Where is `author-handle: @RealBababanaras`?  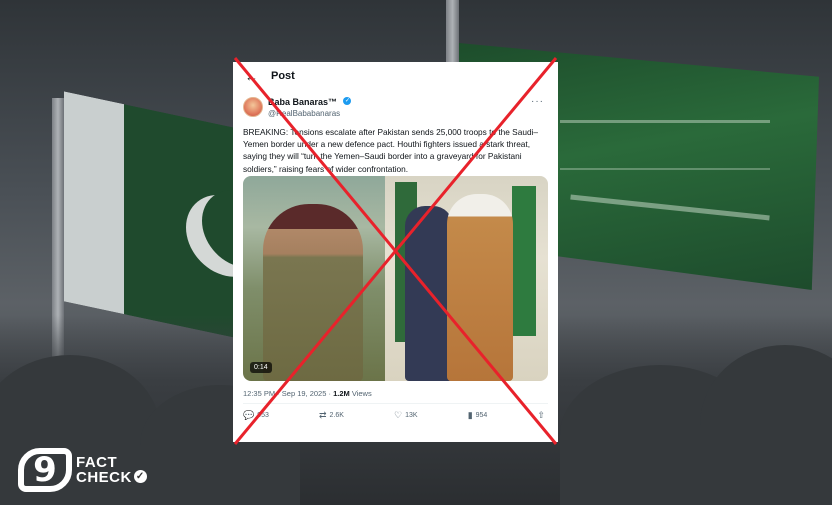
author-handle: @RealBababanaras is located at coordinates (309, 113).